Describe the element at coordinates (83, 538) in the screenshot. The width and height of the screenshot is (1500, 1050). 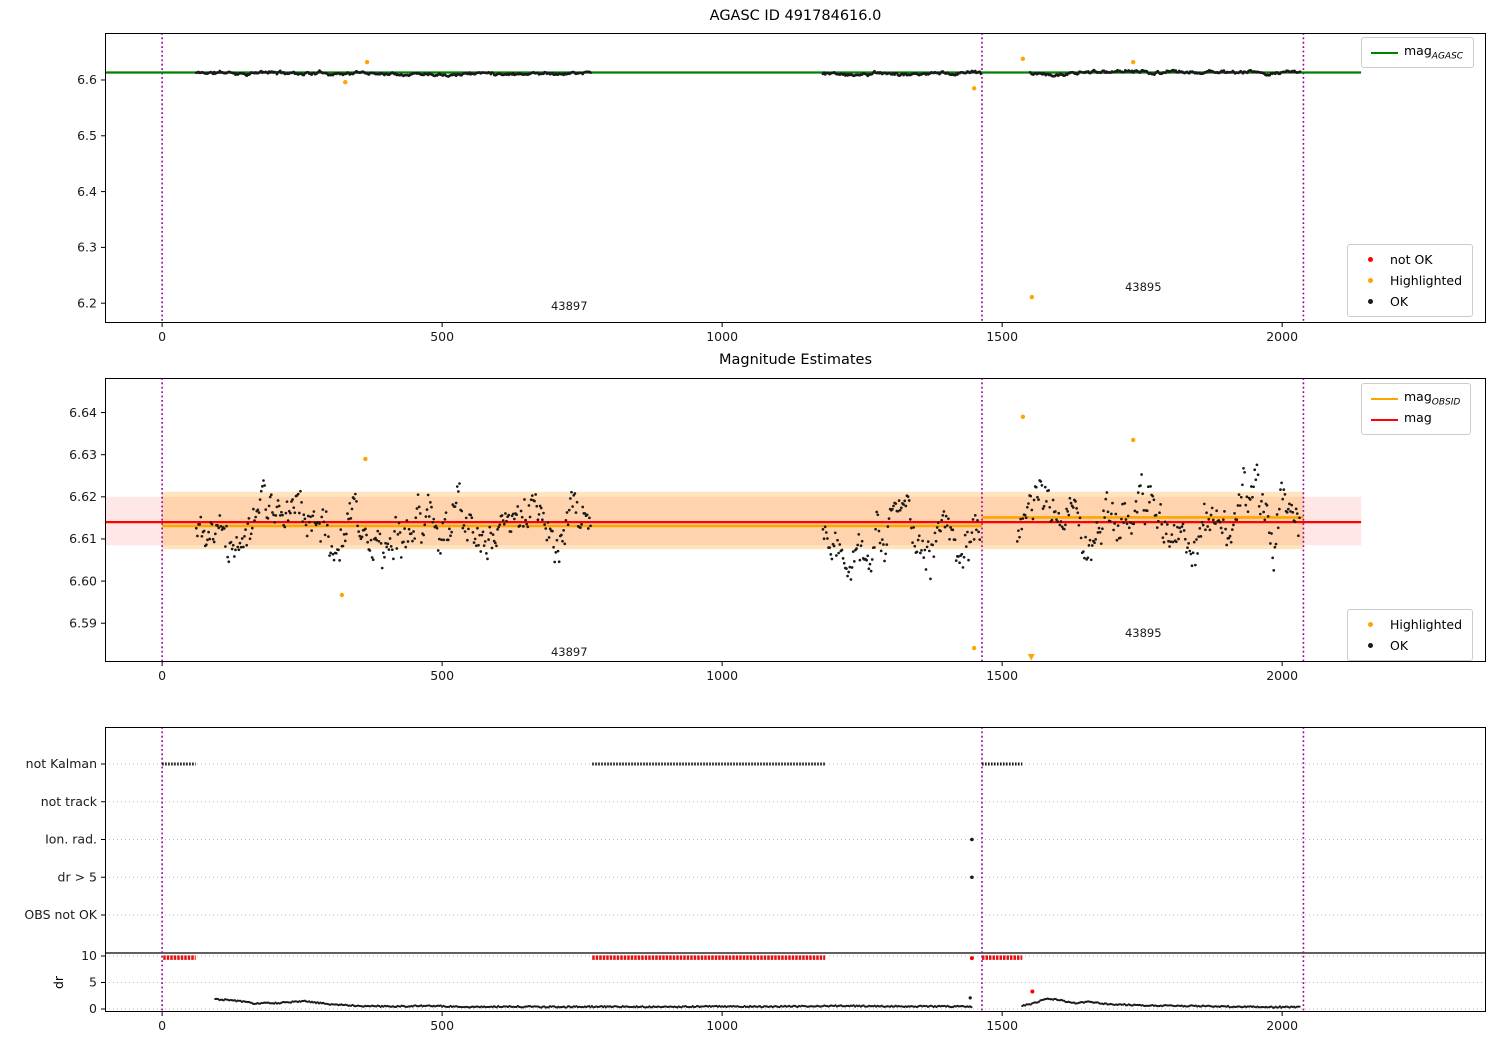
I see `y-tick-label: 6.61` at that location.